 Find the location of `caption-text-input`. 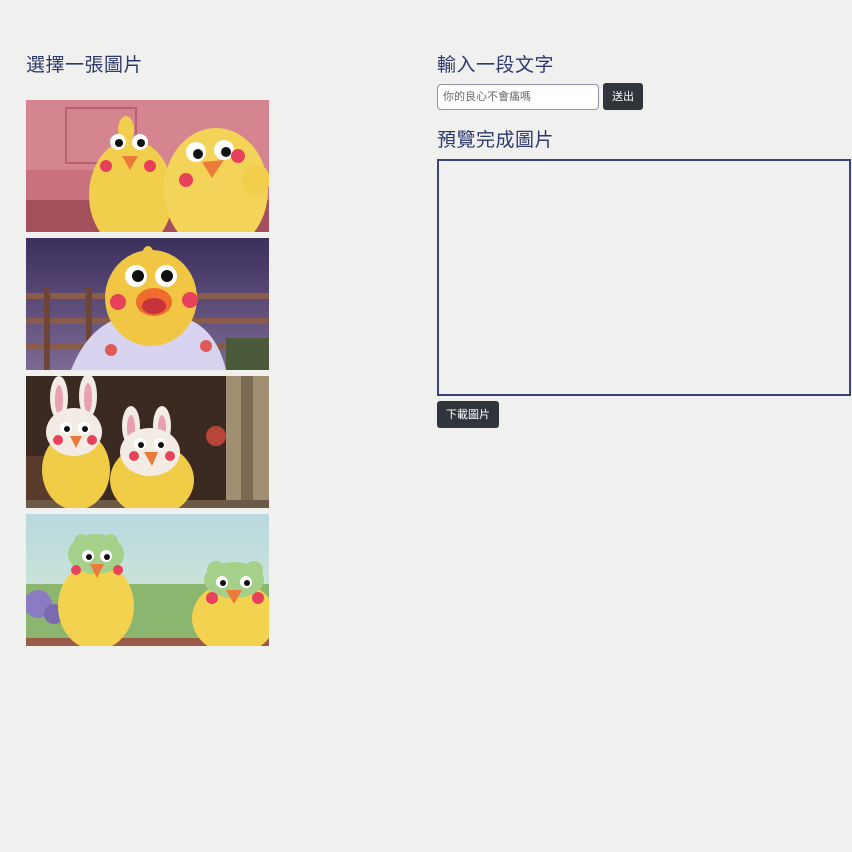

caption-text-input is located at coordinates (518, 96).